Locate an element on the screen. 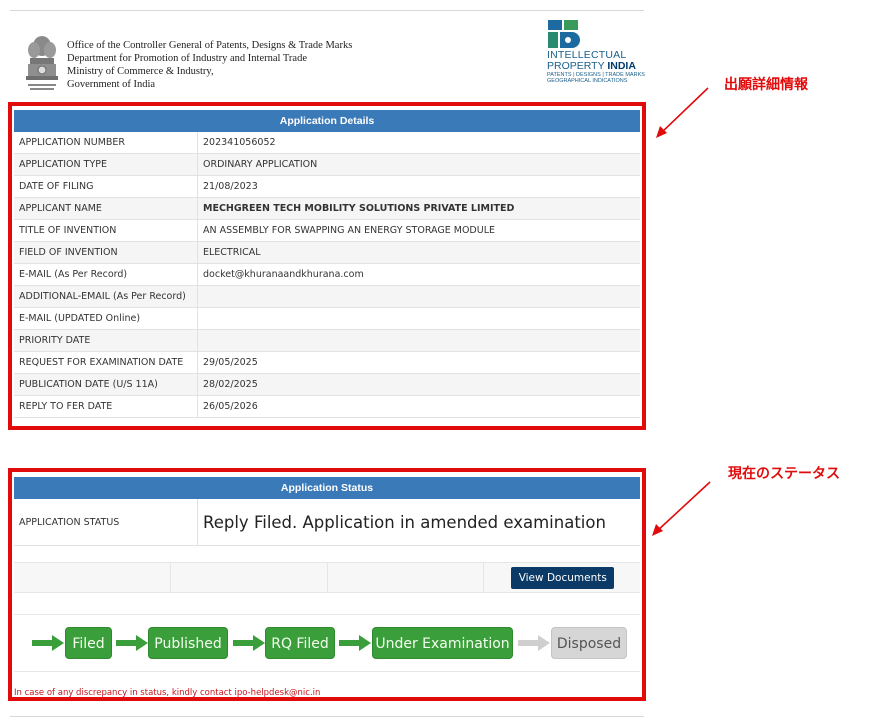 This screenshot has height=722, width=880. ip-logo-word: PROPERTY is located at coordinates (577, 66).